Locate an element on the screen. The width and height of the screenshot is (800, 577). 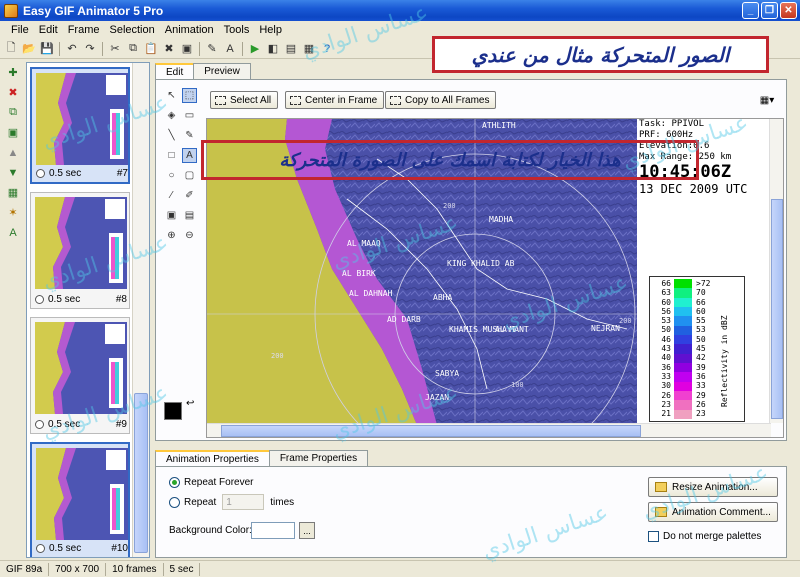
repeat-count-stepper: 1 is located at coordinates (243, 502).